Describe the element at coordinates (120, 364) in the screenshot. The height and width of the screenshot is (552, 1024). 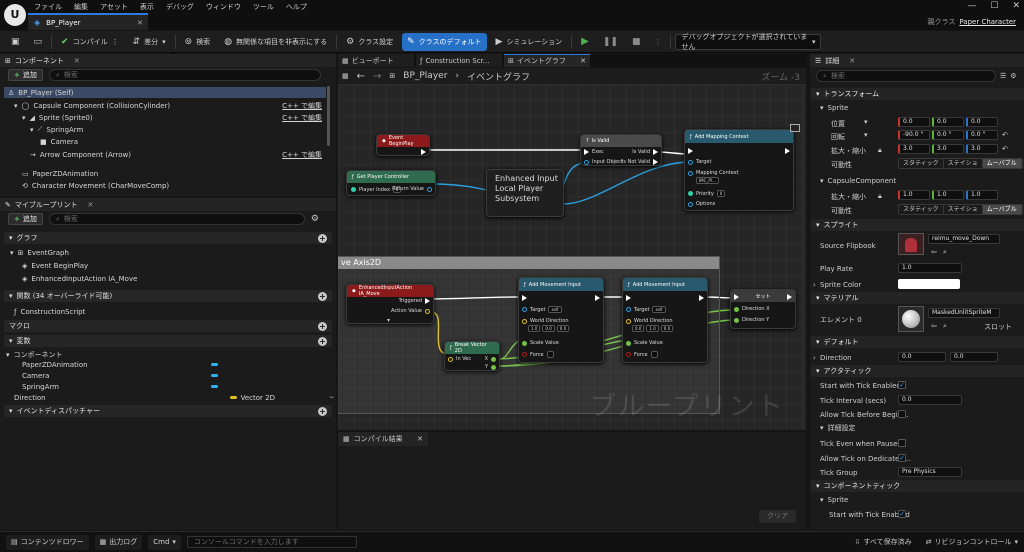
I see `variable-paperzd: PaperZDAnimation` at that location.